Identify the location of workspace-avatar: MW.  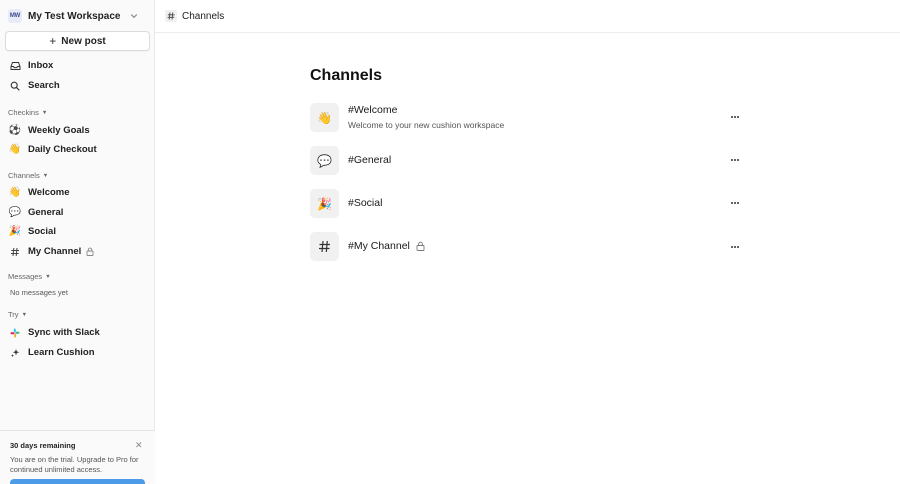
(15, 16).